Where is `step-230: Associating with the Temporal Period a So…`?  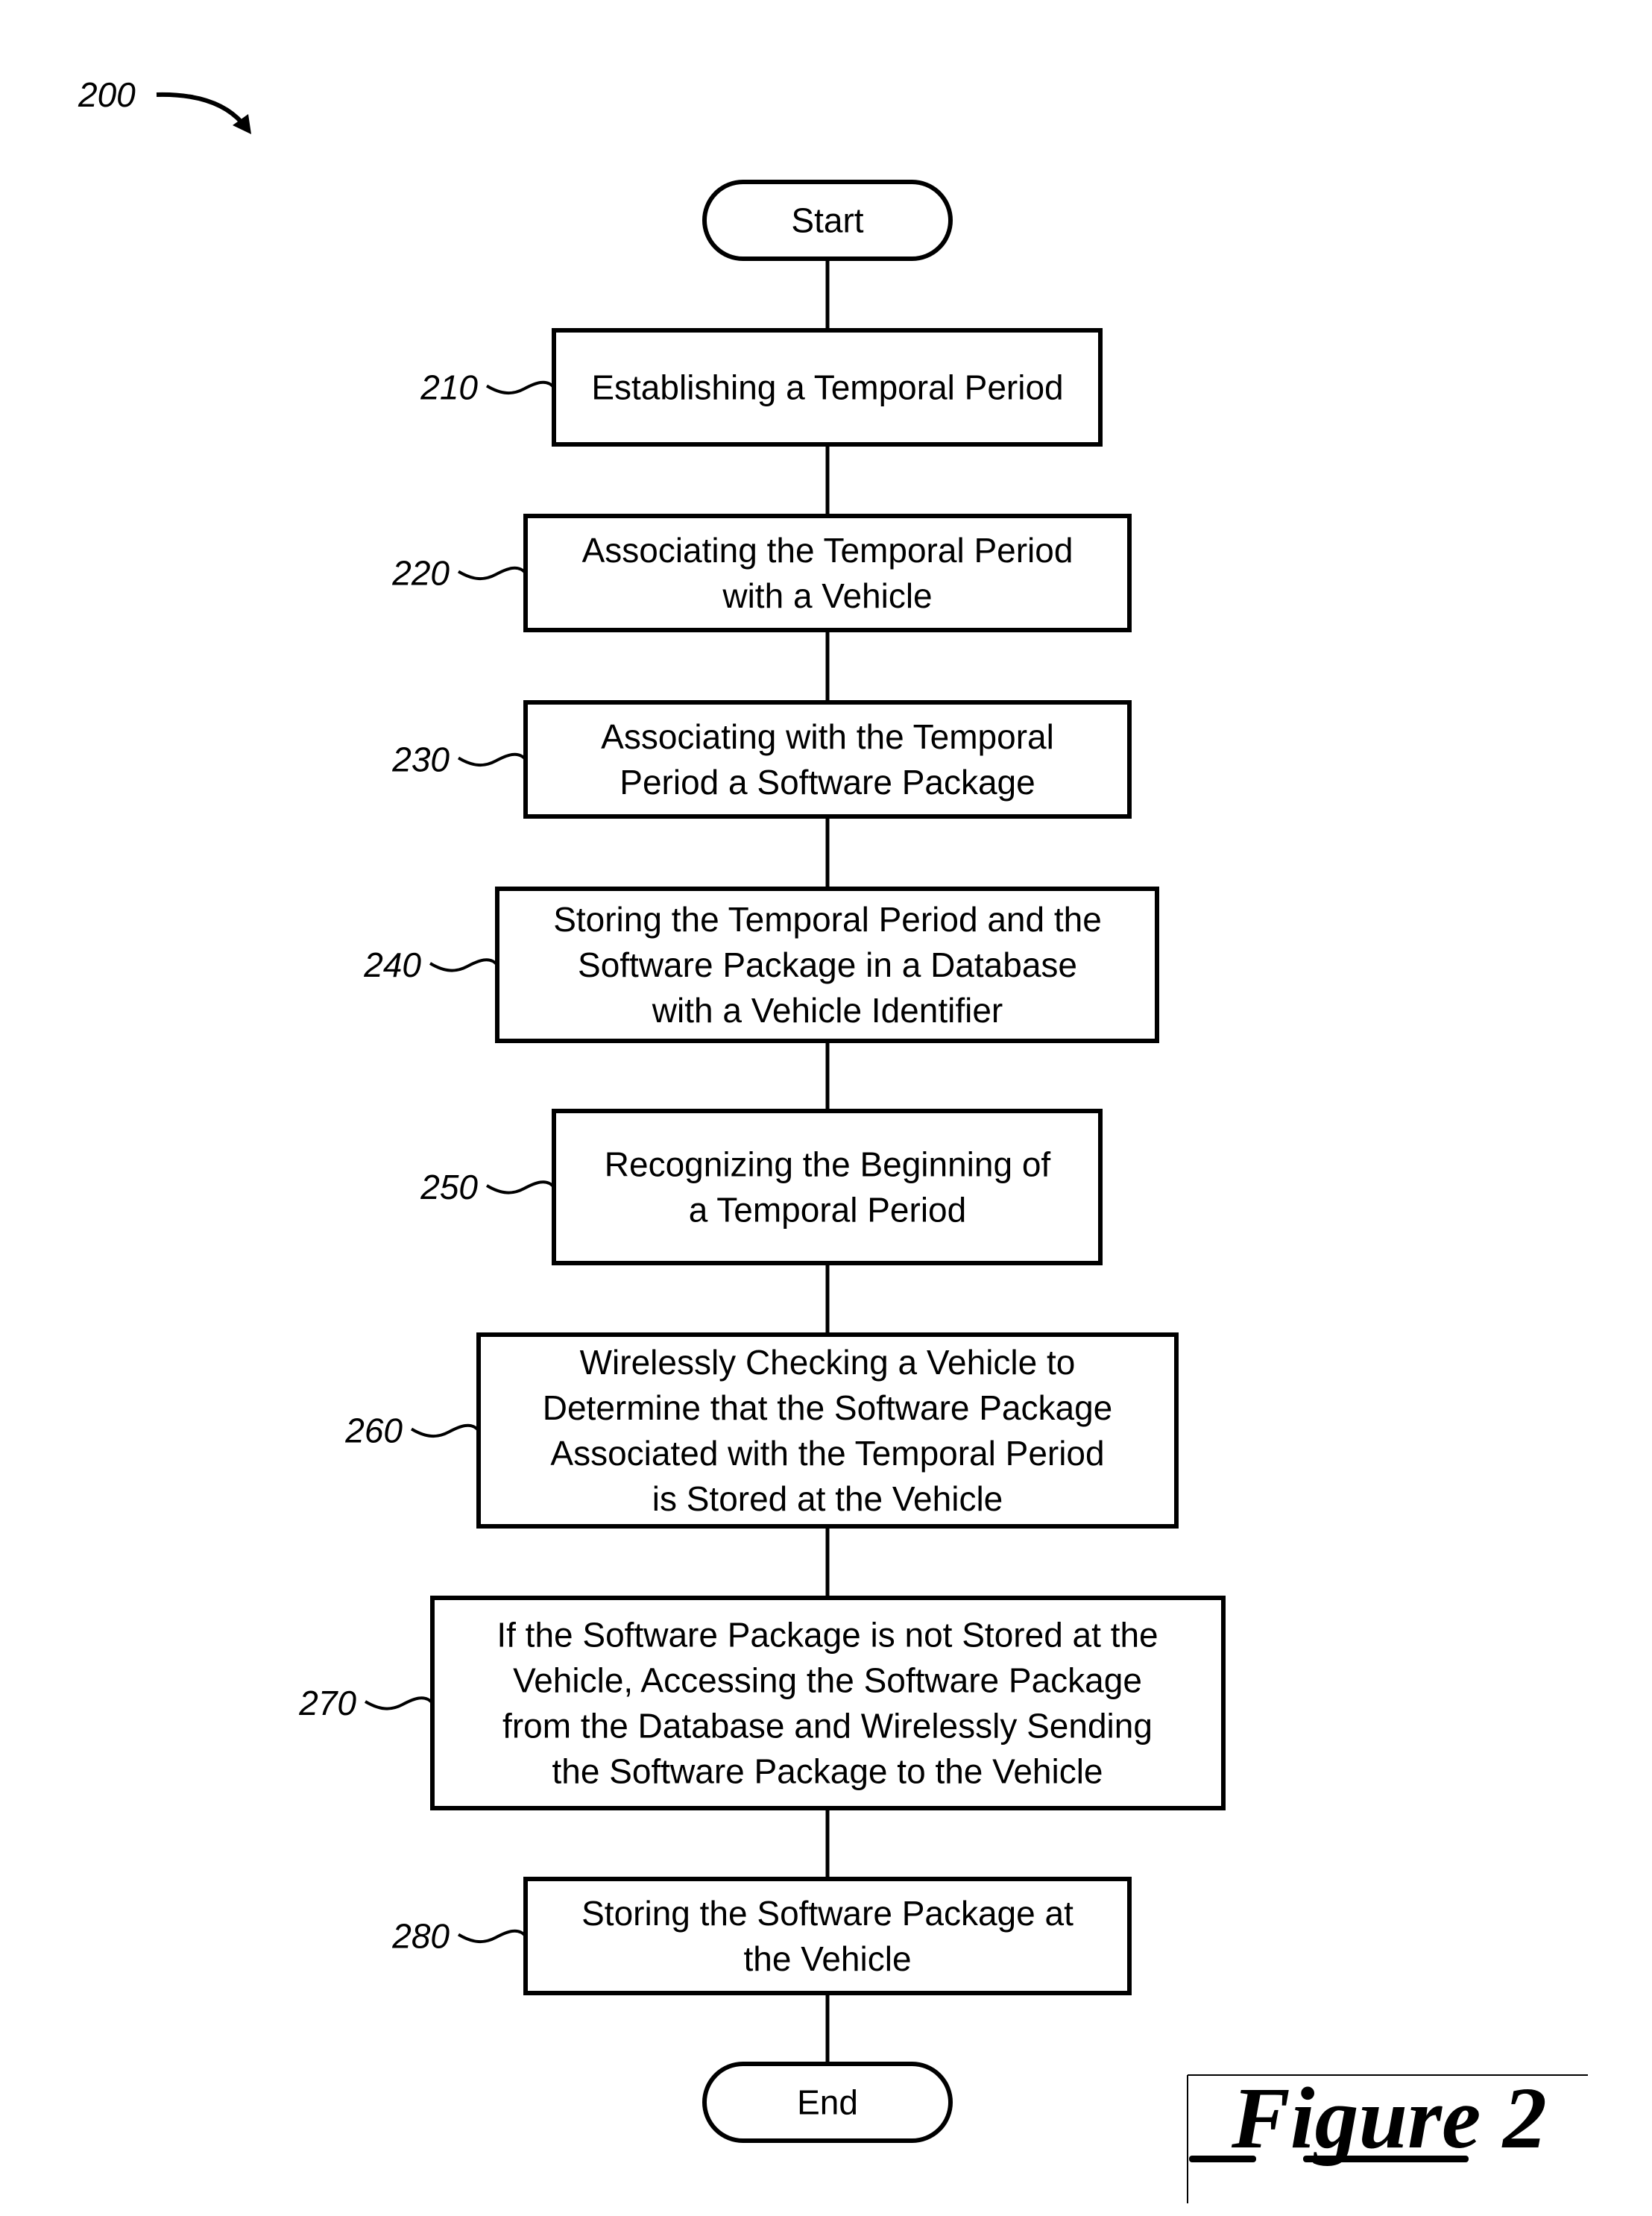 step-230: Associating with the Temporal Period a So… is located at coordinates (762, 759).